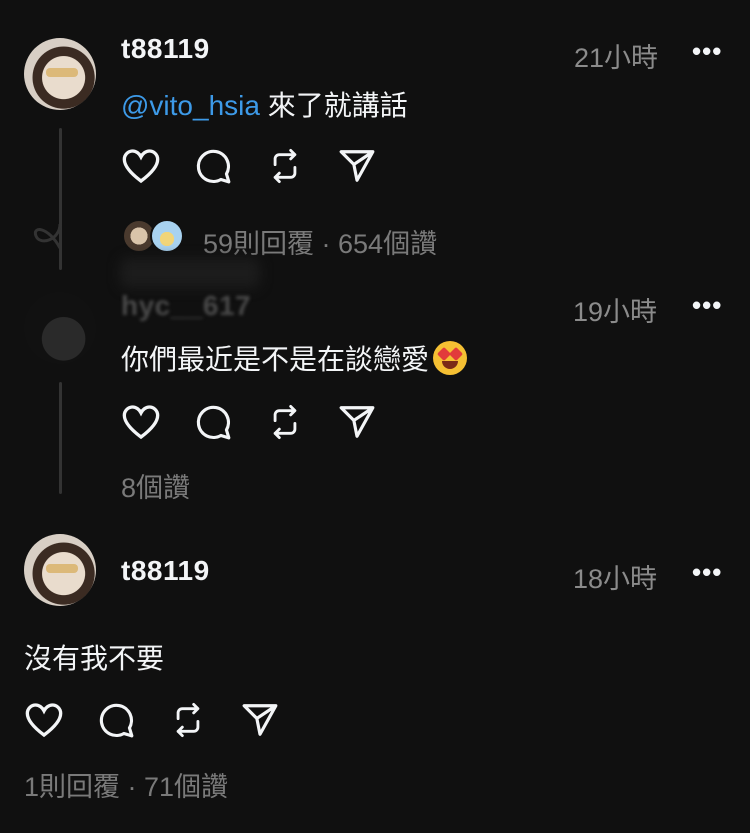  I want to click on reply-avatar, so click(167, 236).